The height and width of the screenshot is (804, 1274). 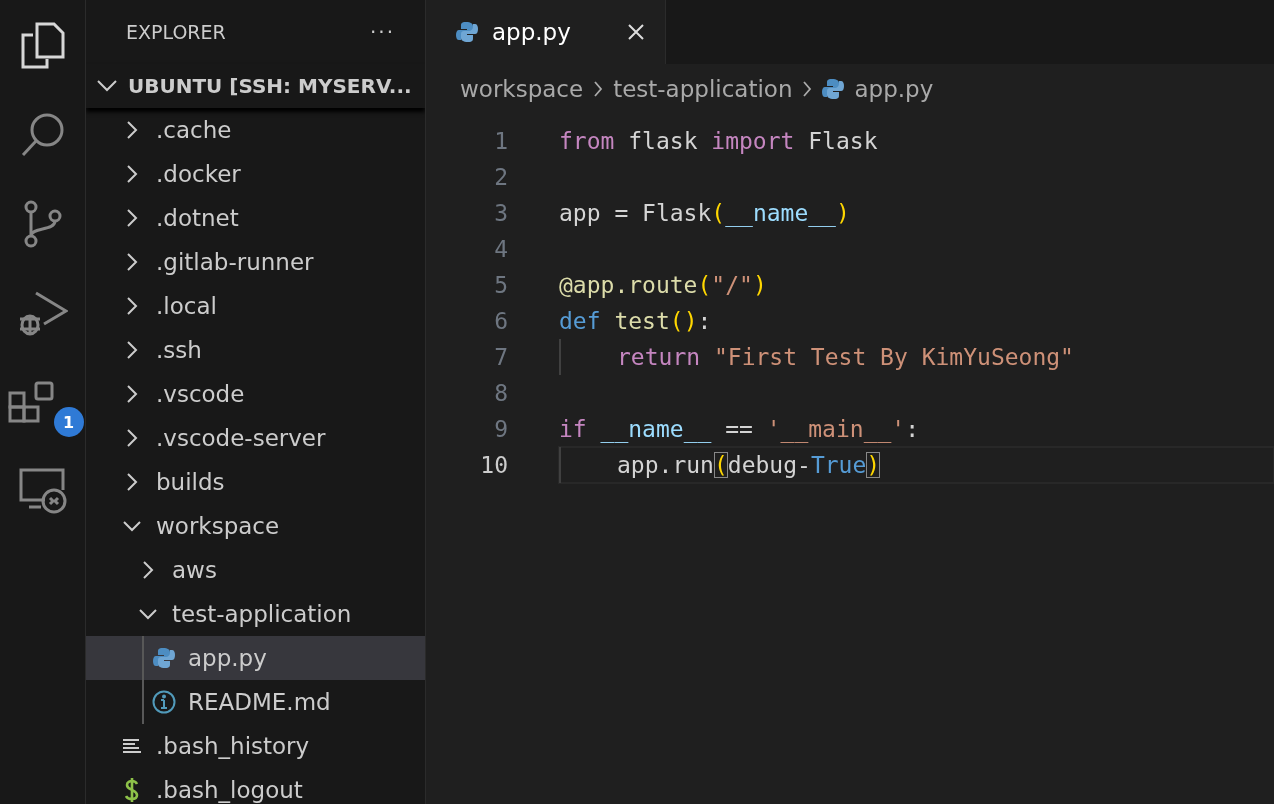 I want to click on dollar-icon, so click(x=132, y=790).